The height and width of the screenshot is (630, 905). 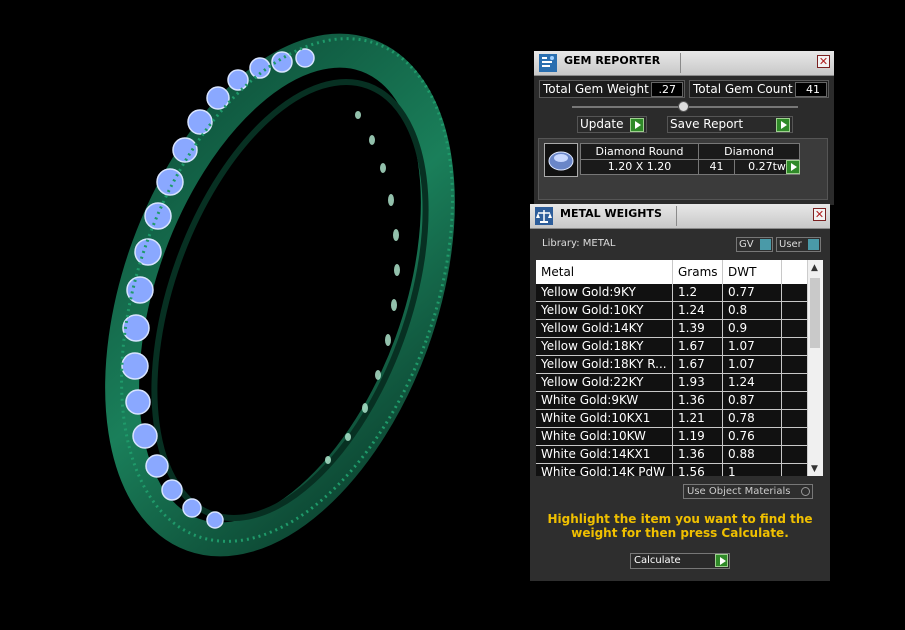 I want to click on gem-reporter-titlebar: GEM REPORTER ✕, so click(x=684, y=63).